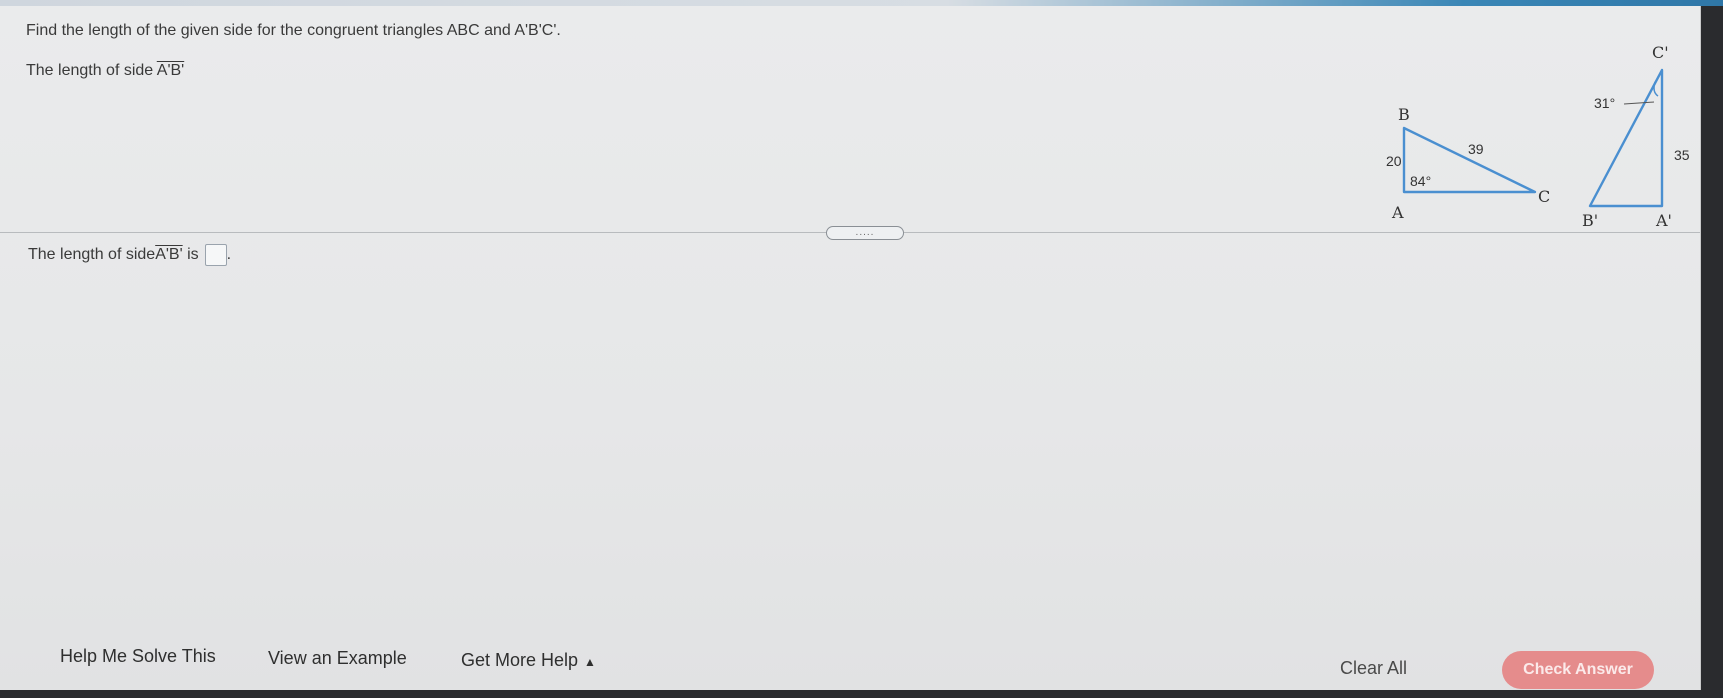 This screenshot has height=698, width=1723. I want to click on caret-up-icon: ▲, so click(590, 662).